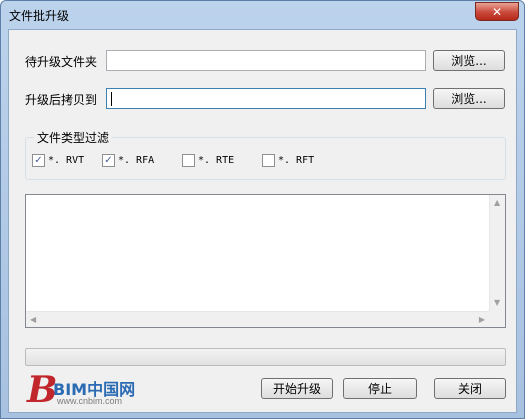 The image size is (525, 419). Describe the element at coordinates (92, 390) in the screenshot. I see `bim-logo: B BIM中国网 www.cnbim.com` at that location.